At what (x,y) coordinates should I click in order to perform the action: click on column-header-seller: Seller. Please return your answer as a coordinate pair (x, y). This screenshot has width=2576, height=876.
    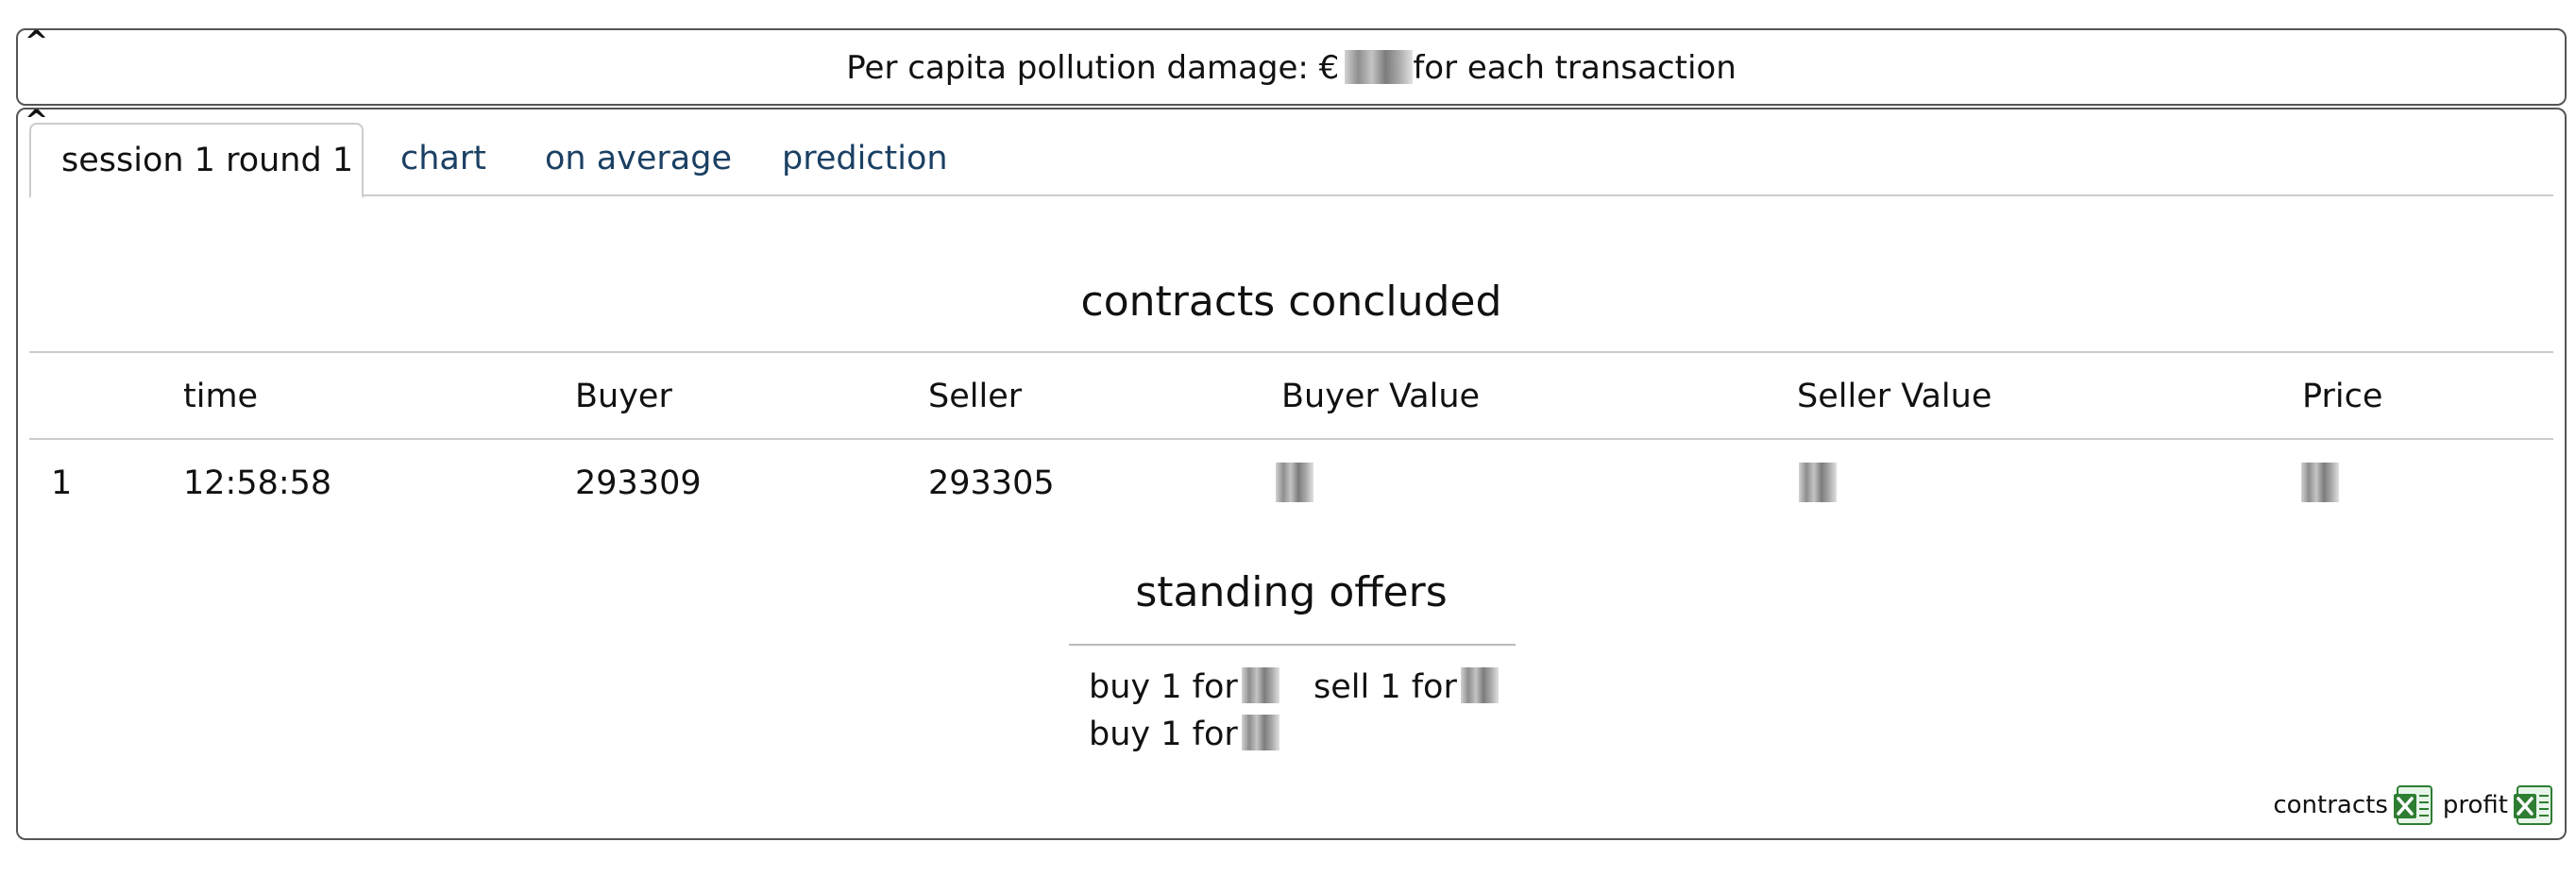
    Looking at the image, I should click on (975, 396).